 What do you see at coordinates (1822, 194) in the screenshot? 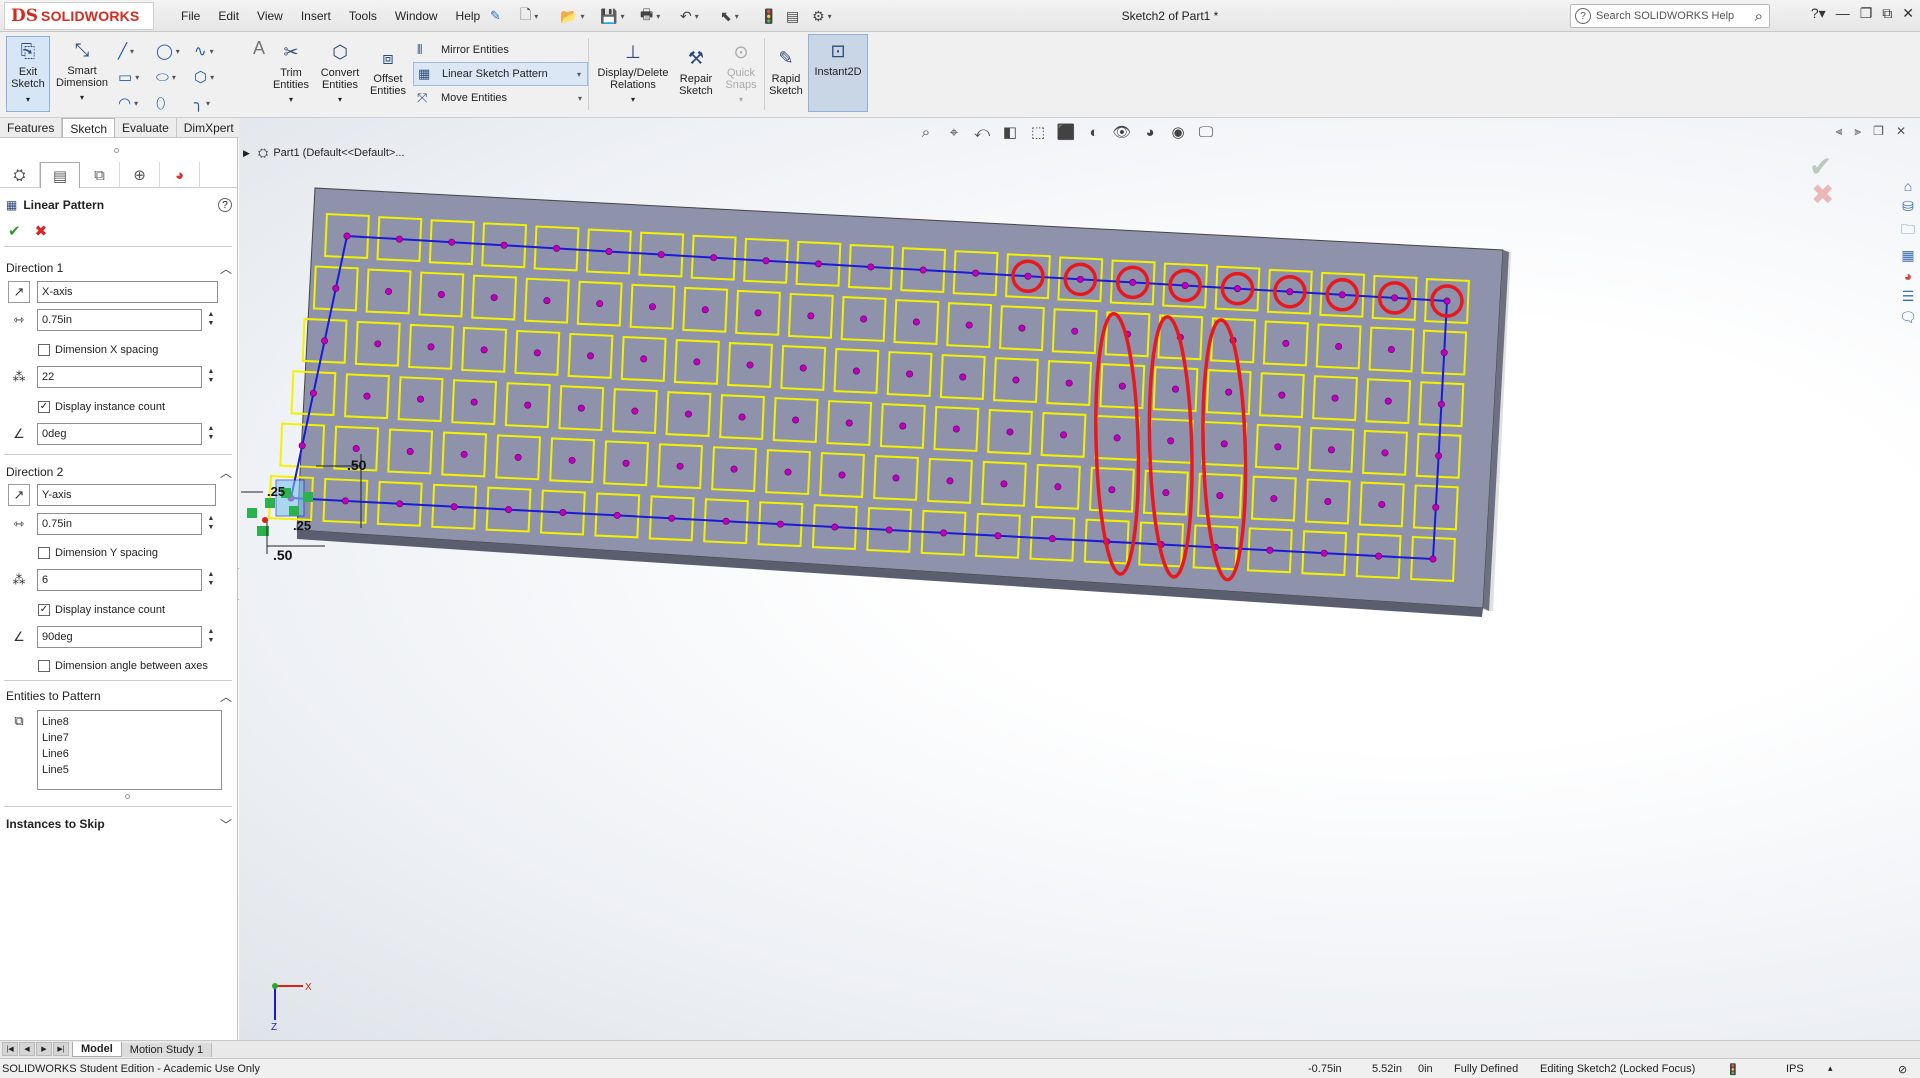
I see `confirmation-cancel-icon: ✖` at bounding box center [1822, 194].